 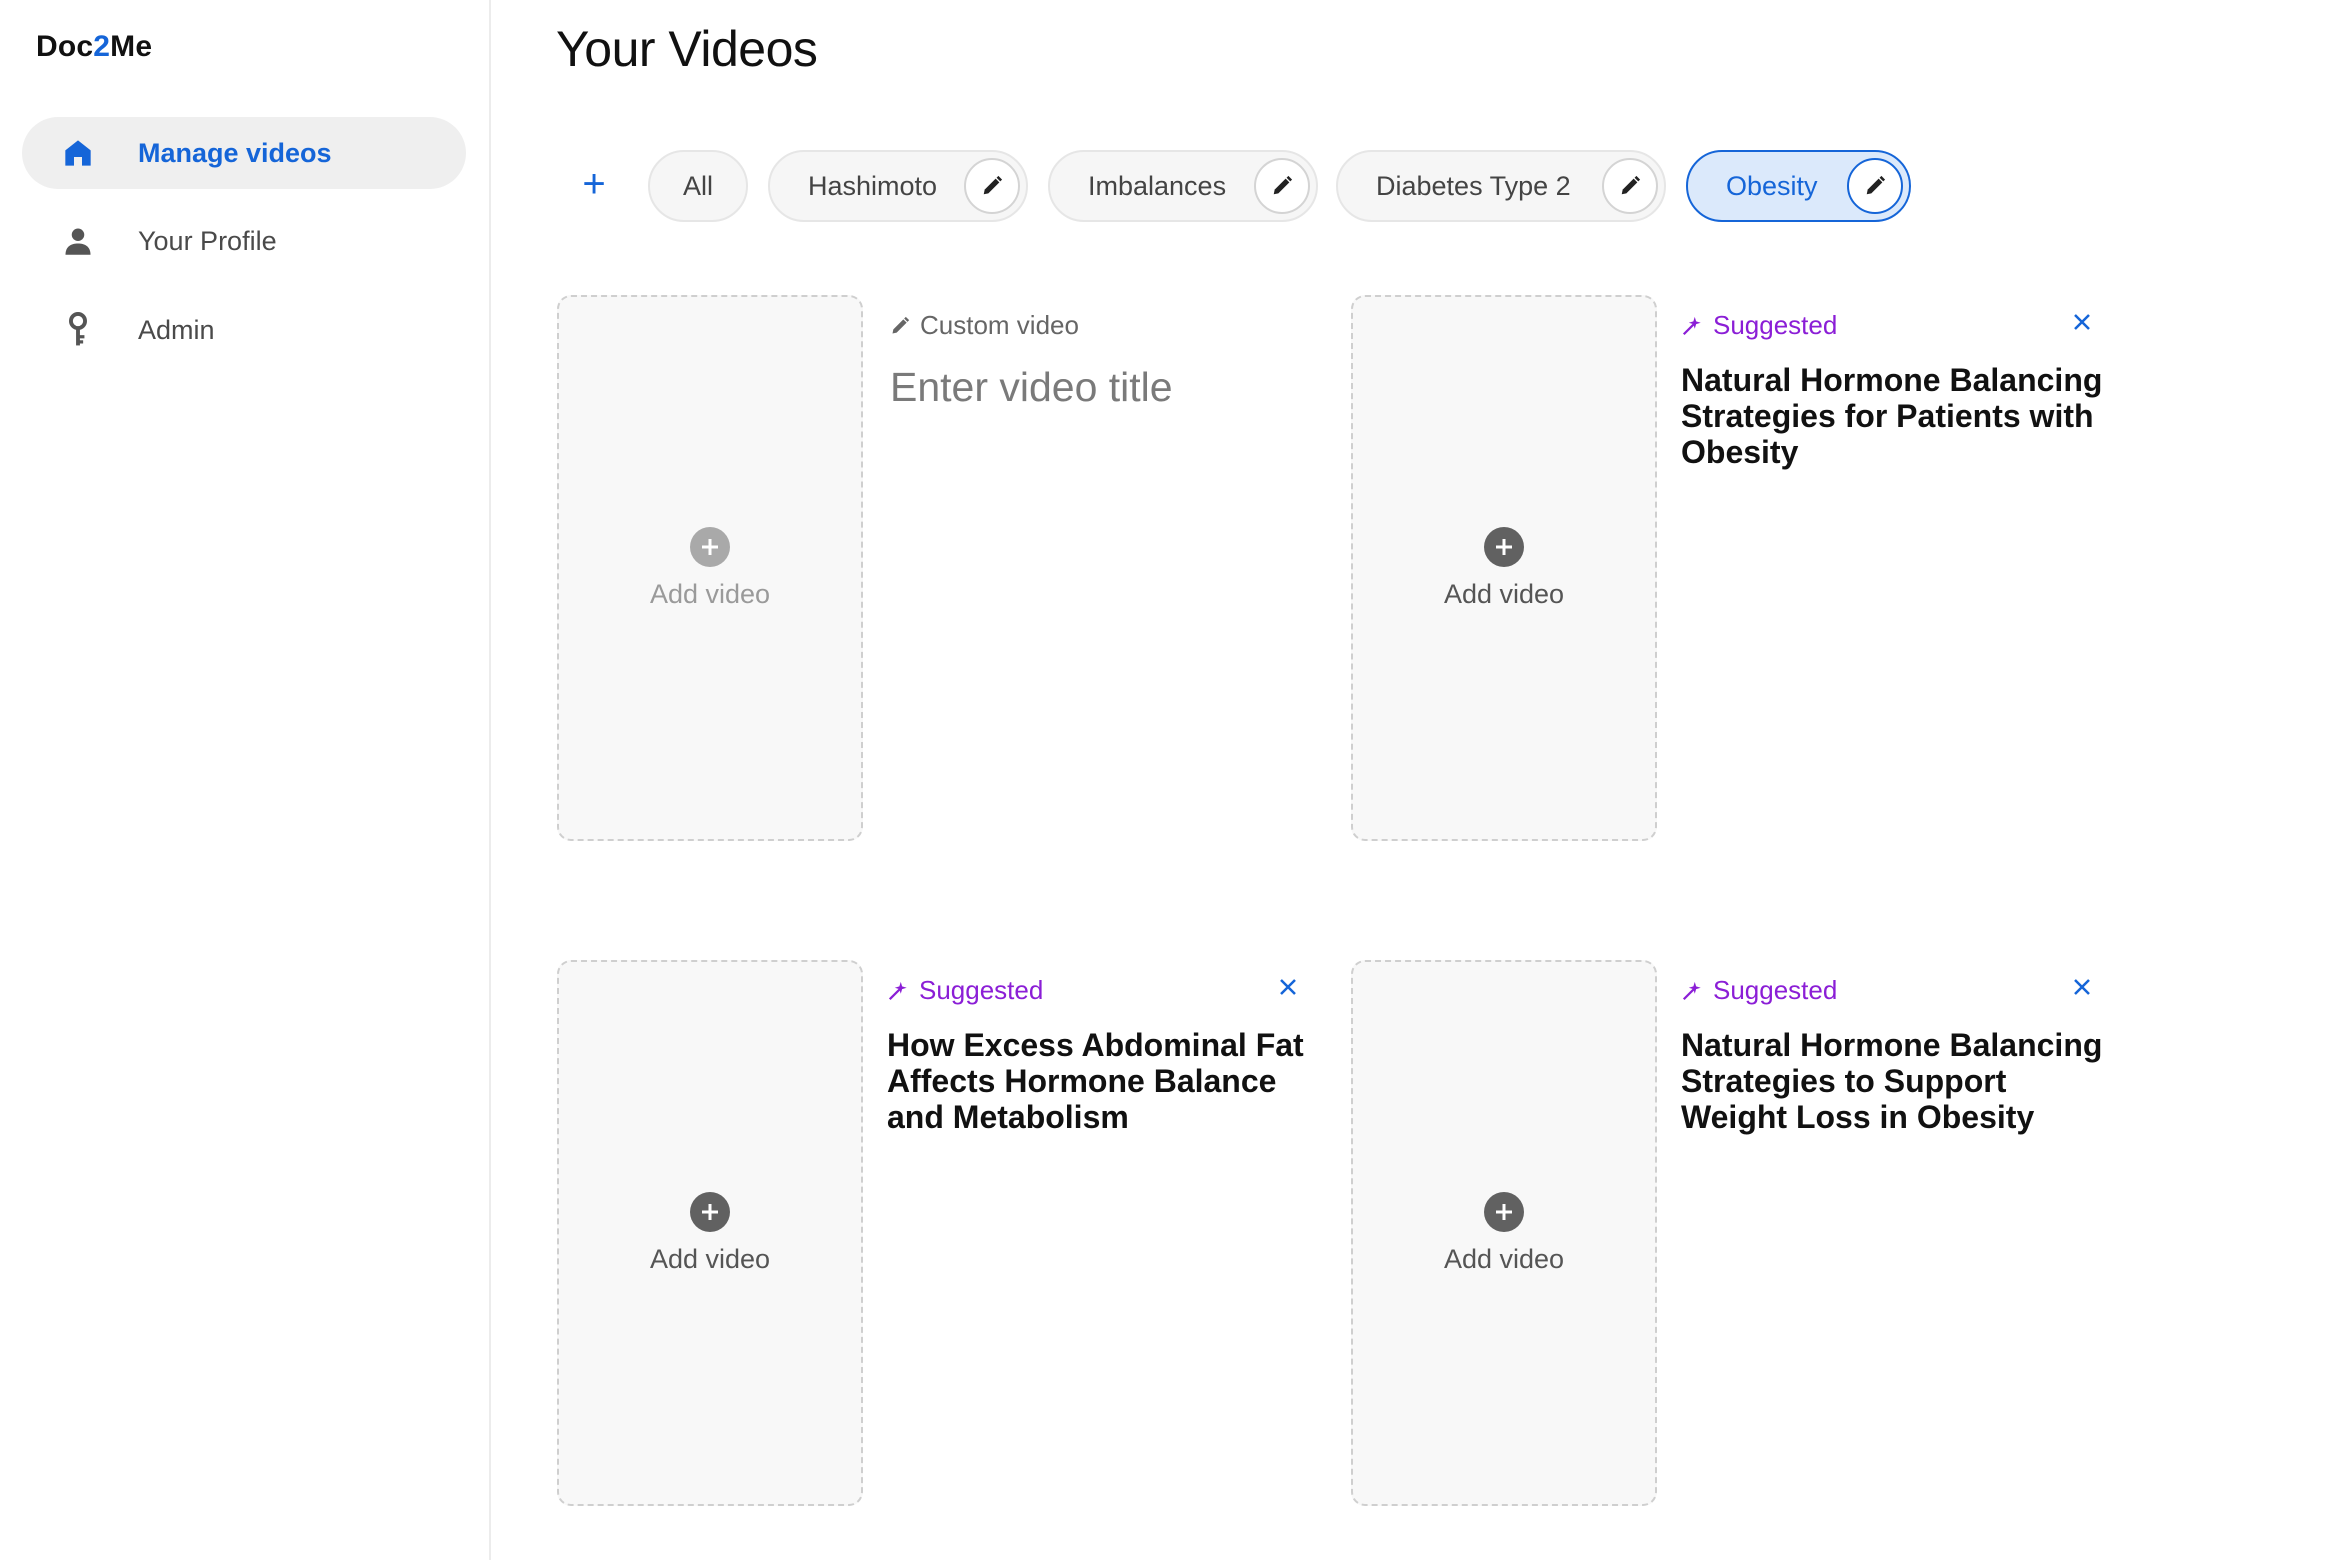 What do you see at coordinates (78, 330) in the screenshot?
I see `key-icon` at bounding box center [78, 330].